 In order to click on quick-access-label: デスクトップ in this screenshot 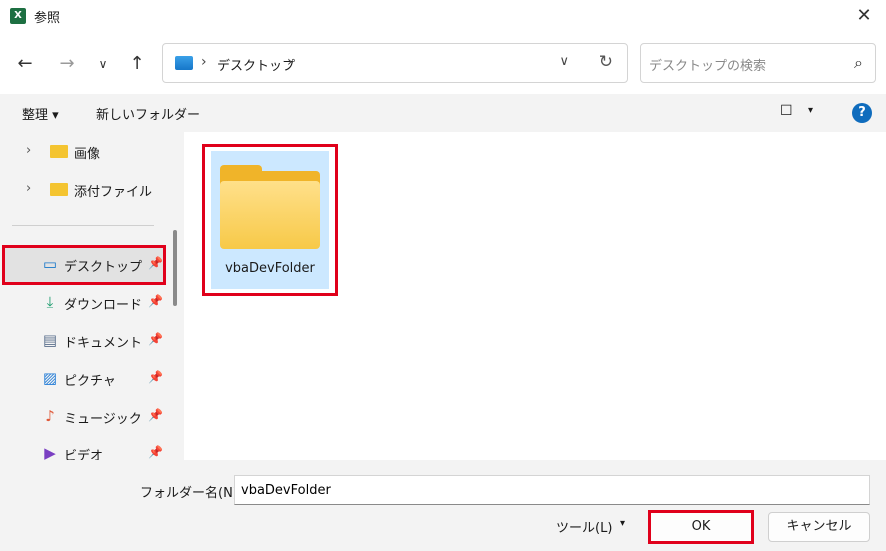, I will do `click(103, 267)`.